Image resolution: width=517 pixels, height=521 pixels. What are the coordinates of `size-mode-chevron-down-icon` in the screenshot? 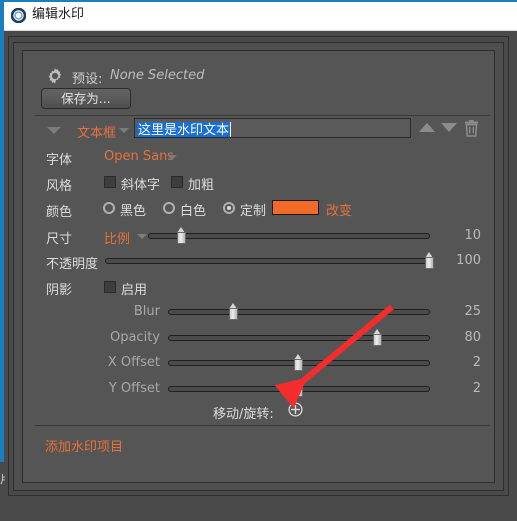 It's located at (142, 236).